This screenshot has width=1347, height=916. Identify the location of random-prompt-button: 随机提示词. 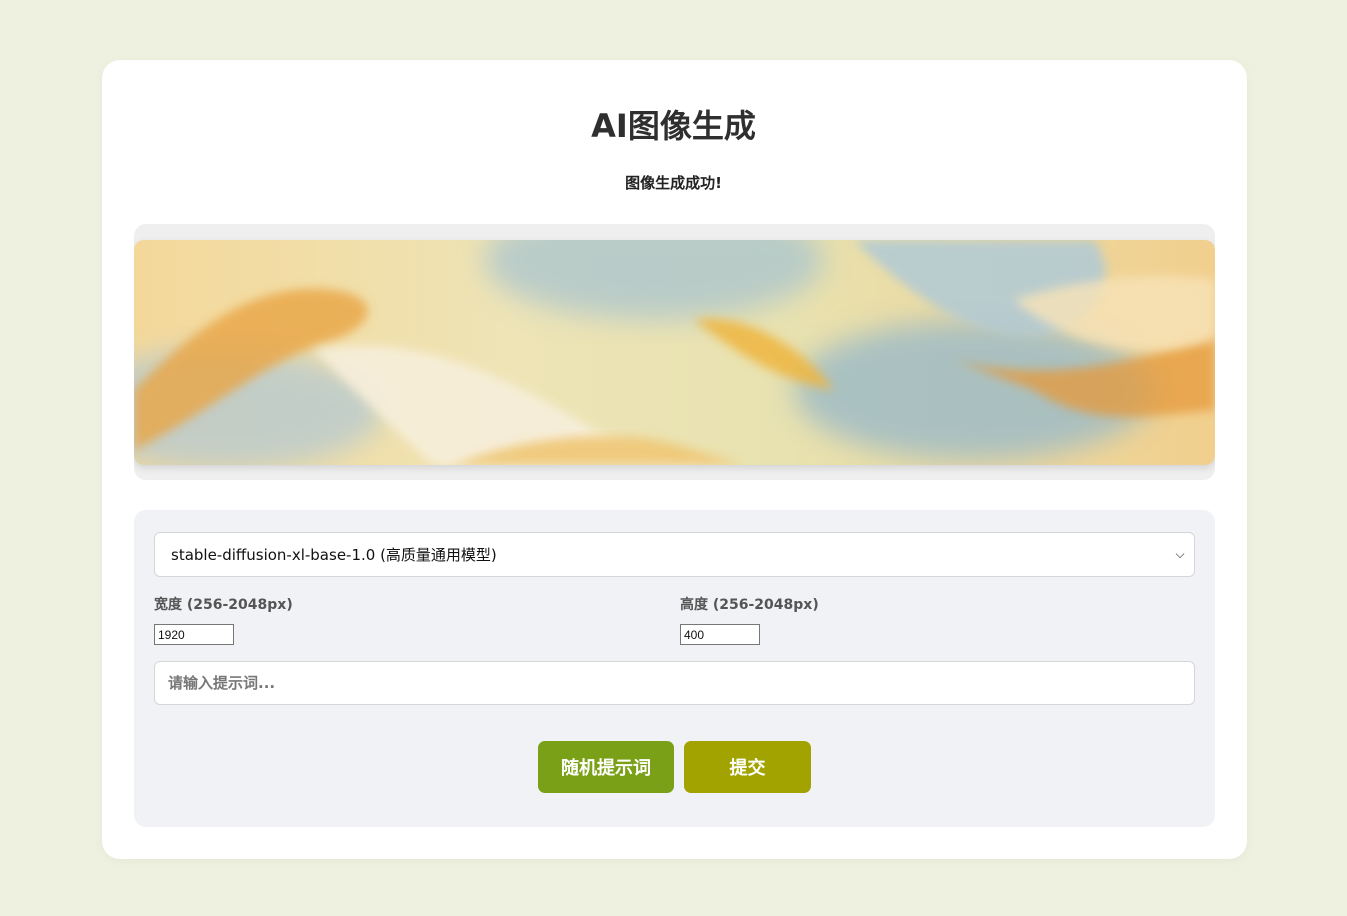
(606, 767).